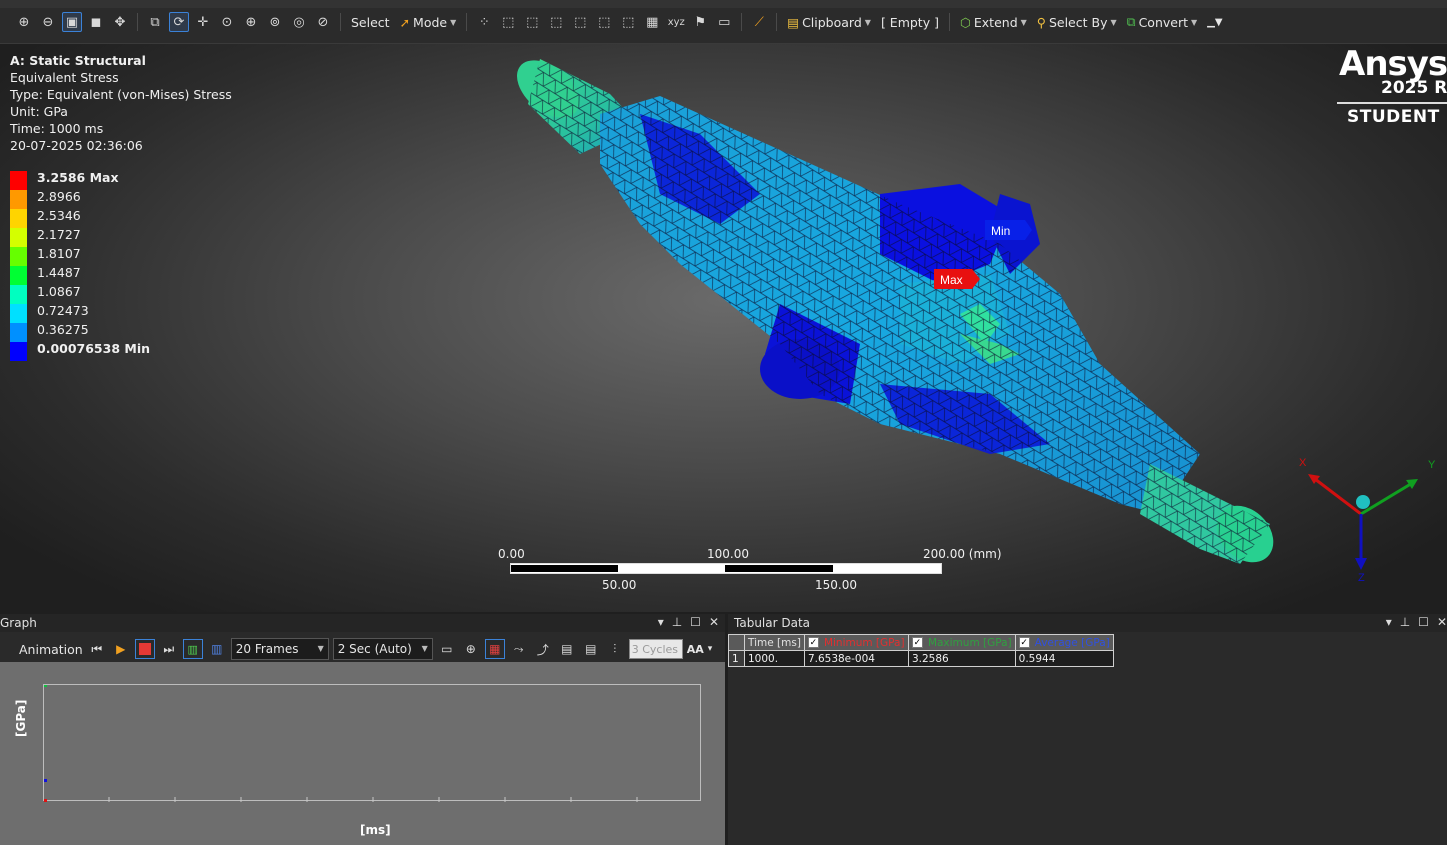 The image size is (1447, 845). Describe the element at coordinates (580, 22) in the screenshot. I see `select-node-icon: ⬚` at that location.